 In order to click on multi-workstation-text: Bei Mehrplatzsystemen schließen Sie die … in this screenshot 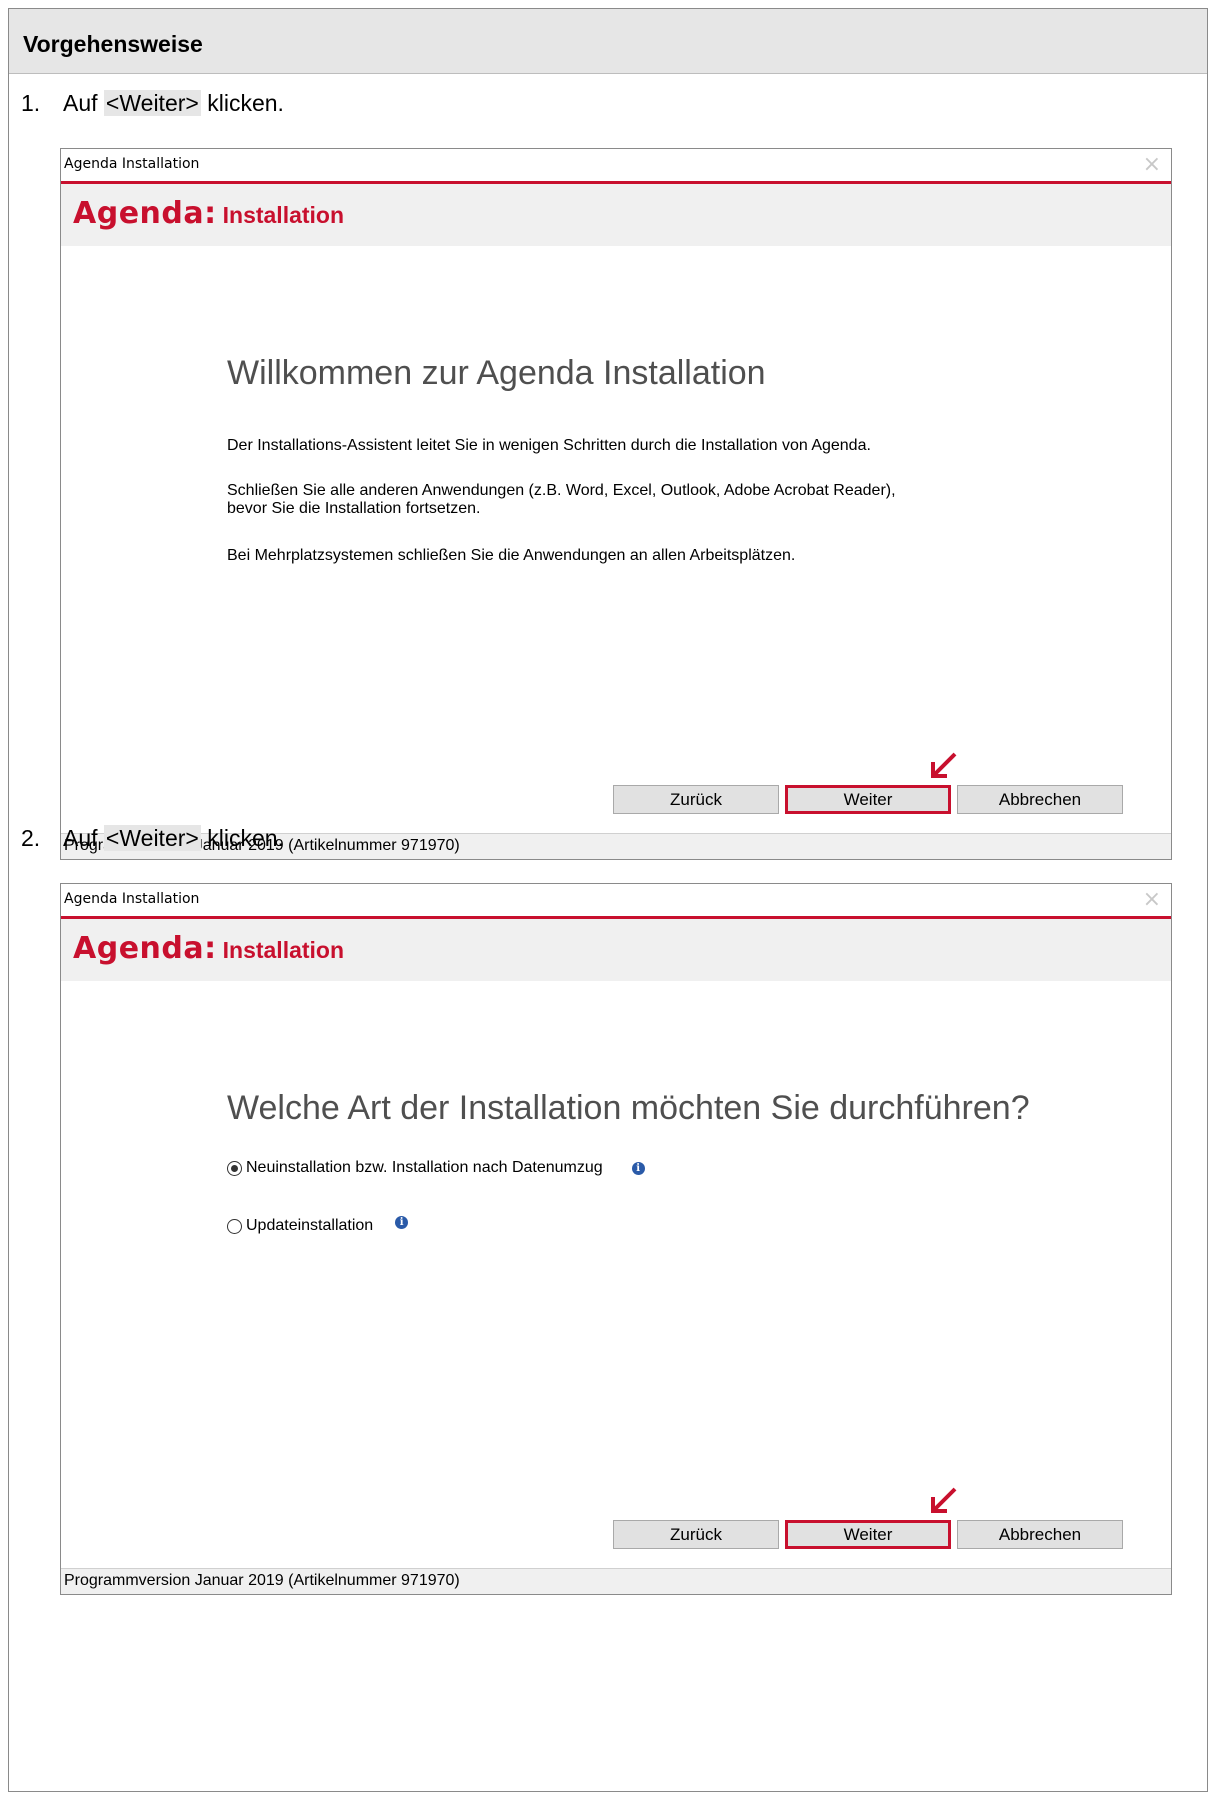, I will do `click(511, 555)`.